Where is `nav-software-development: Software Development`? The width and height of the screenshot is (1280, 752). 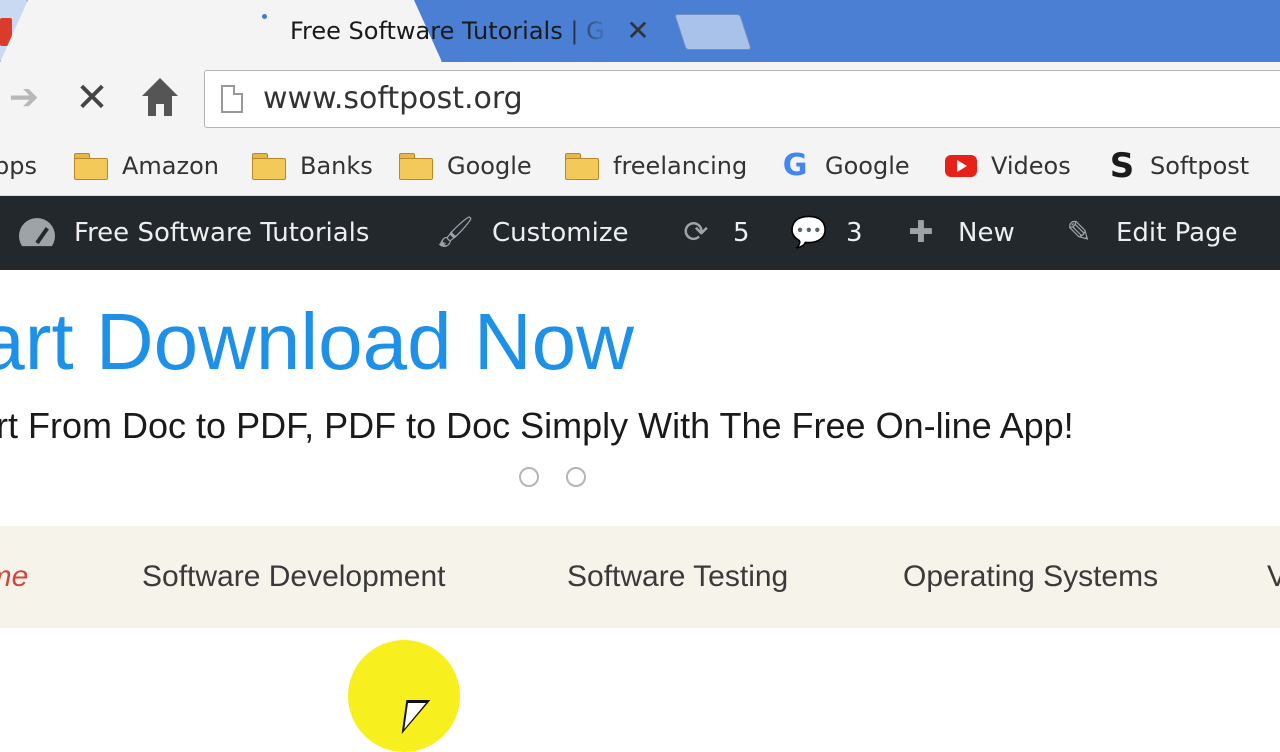 nav-software-development: Software Development is located at coordinates (294, 577).